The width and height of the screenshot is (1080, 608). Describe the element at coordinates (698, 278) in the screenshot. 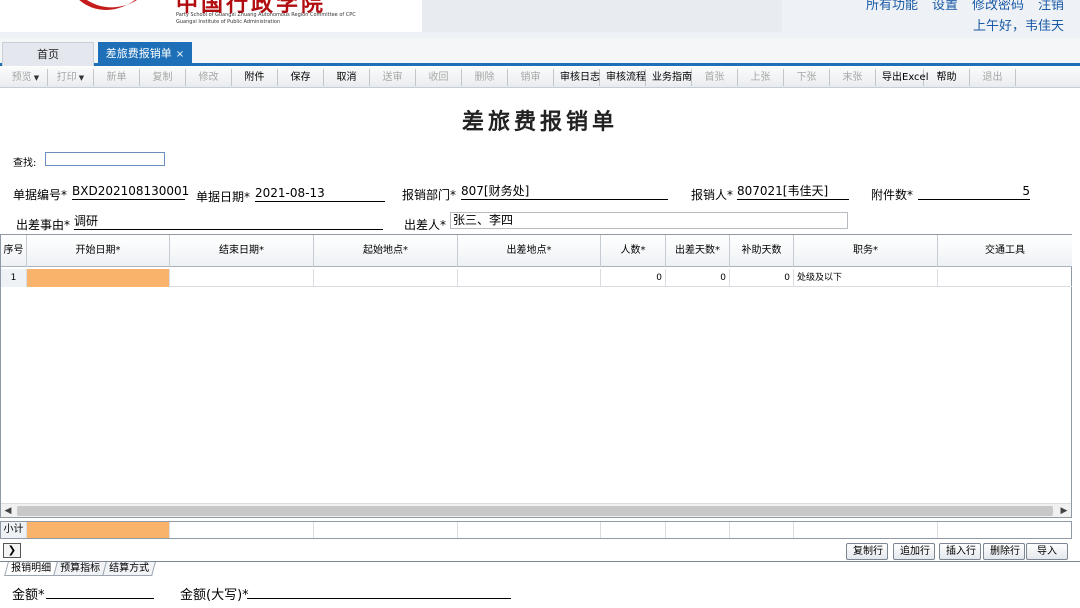

I see `cell-days: 0` at that location.